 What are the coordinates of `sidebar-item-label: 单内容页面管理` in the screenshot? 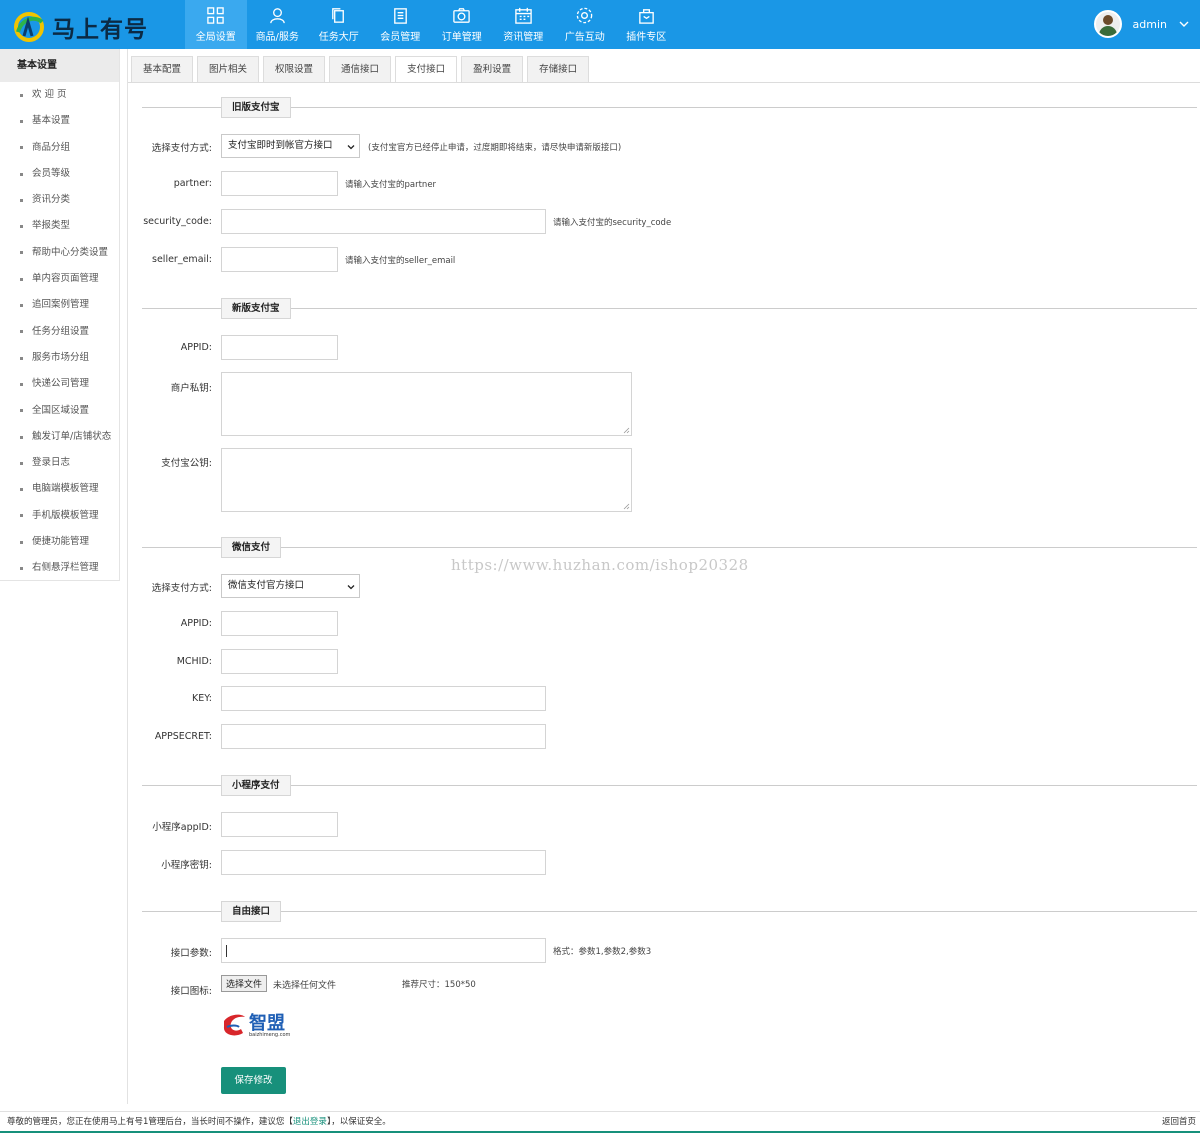 It's located at (65, 279).